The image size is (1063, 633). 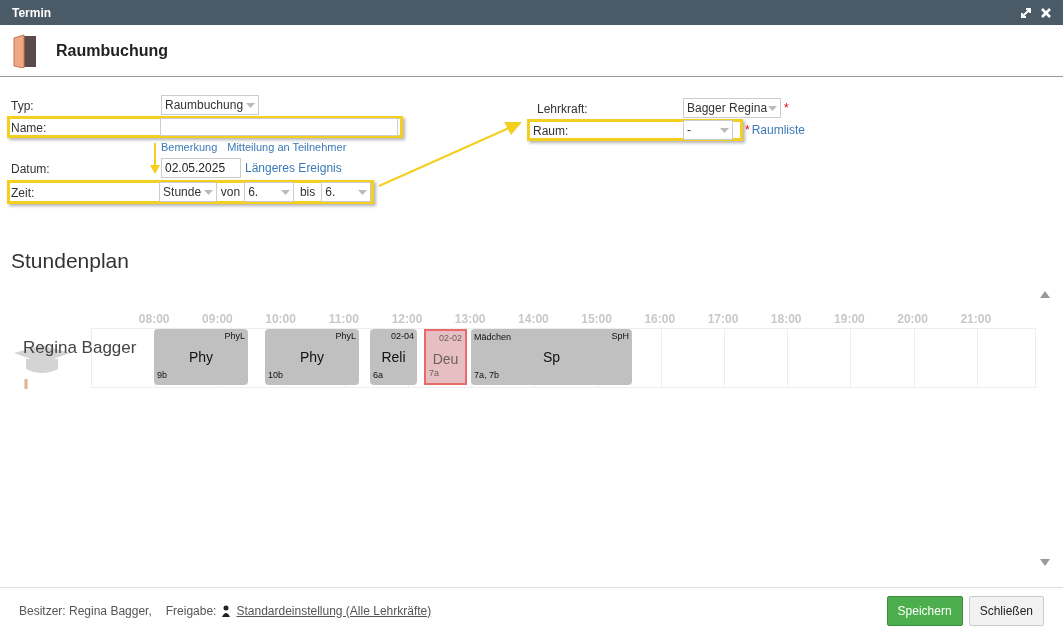 What do you see at coordinates (189, 147) in the screenshot?
I see `link: Bemerkung` at bounding box center [189, 147].